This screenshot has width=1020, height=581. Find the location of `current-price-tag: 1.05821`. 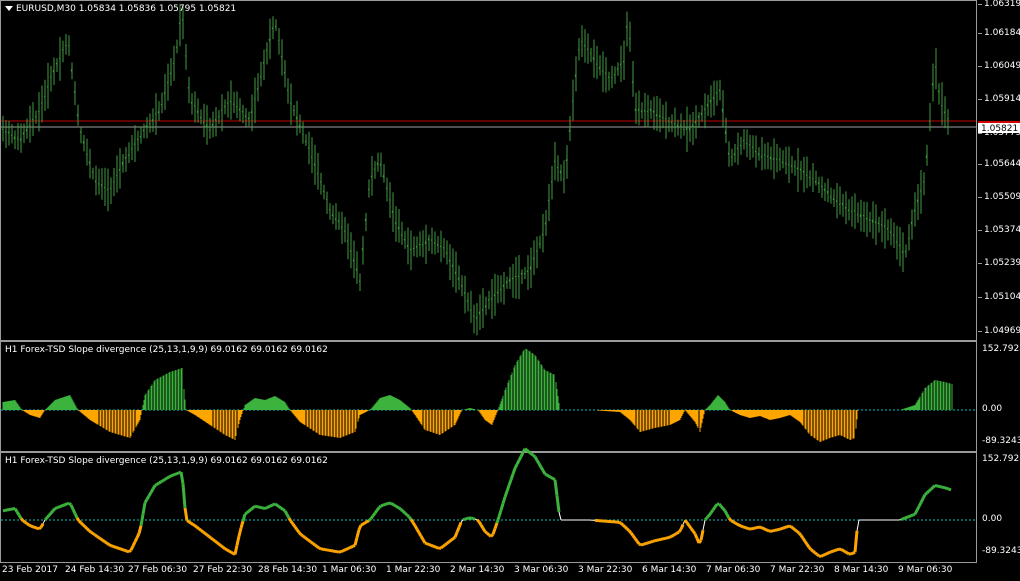

current-price-tag: 1.05821 is located at coordinates (999, 127).